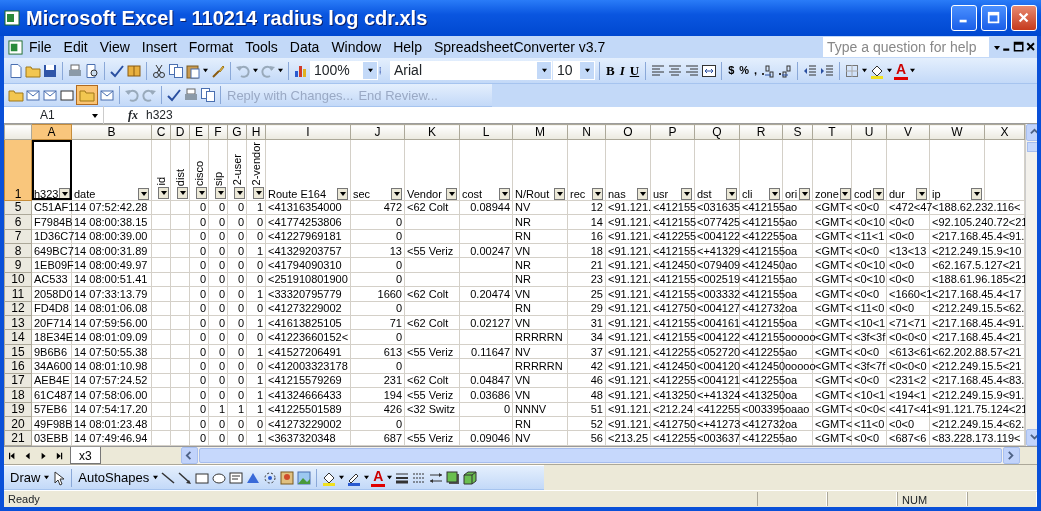 This screenshot has height=511, width=1041. Describe the element at coordinates (407, 47) in the screenshot. I see `menu-item: Help` at that location.